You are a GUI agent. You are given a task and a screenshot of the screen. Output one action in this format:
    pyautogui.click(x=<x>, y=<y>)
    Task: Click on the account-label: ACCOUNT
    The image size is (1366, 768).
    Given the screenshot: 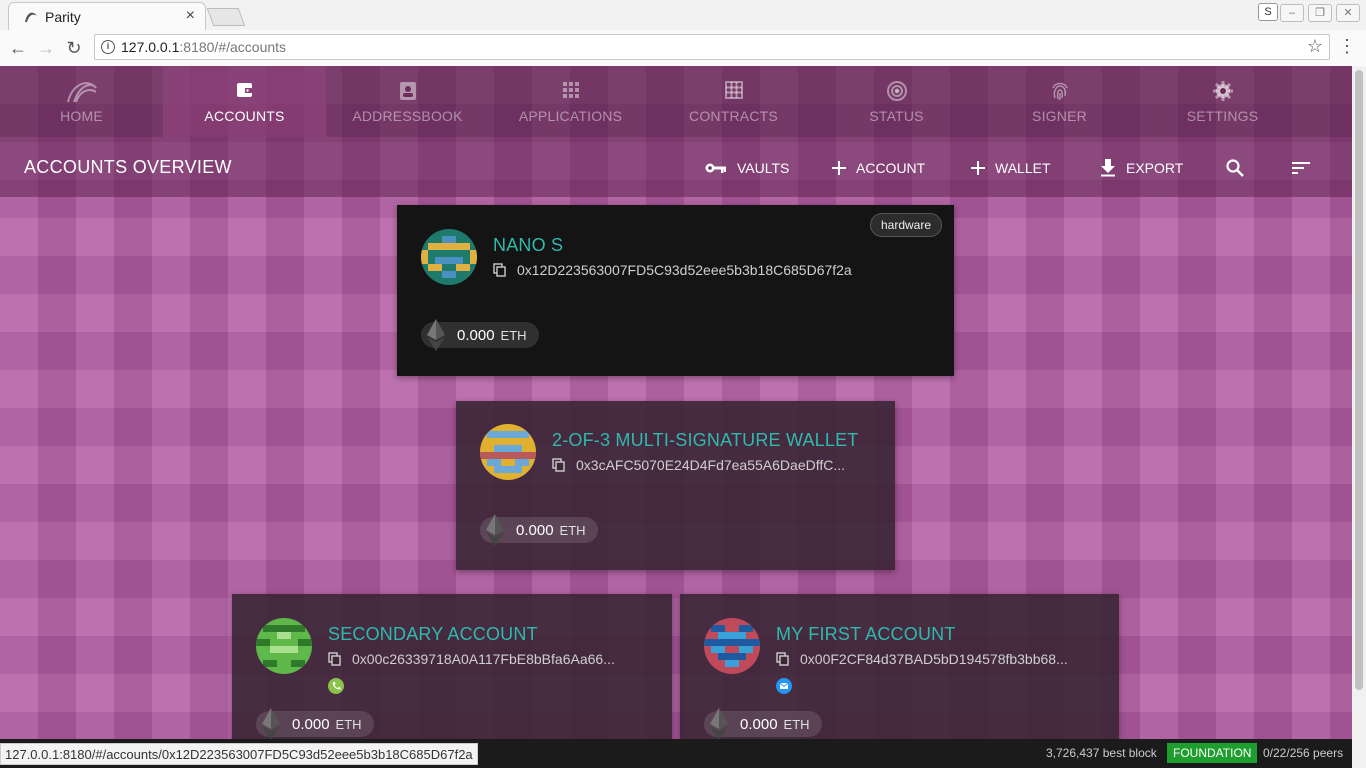 What is the action you would take?
    pyautogui.click(x=891, y=168)
    